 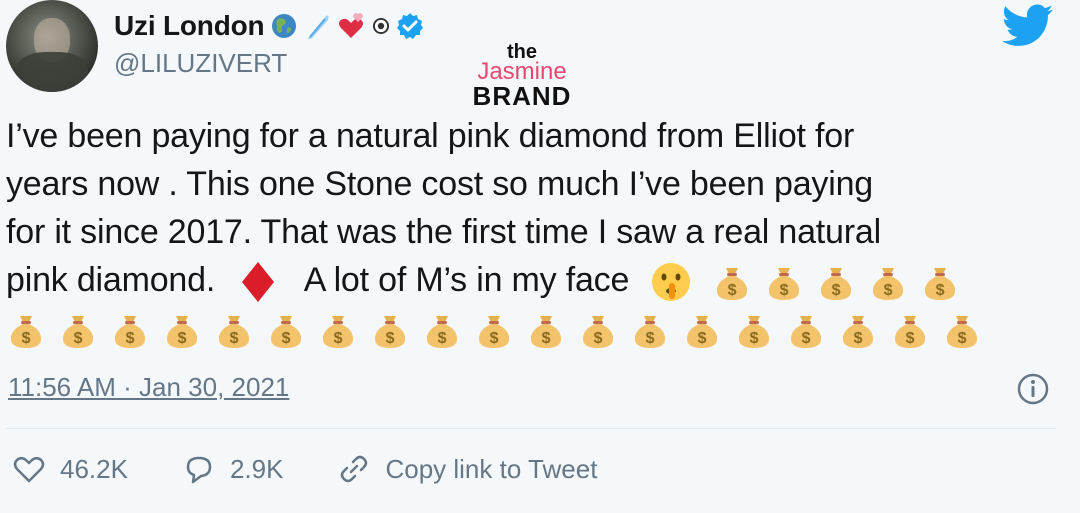 I want to click on copy-link-button: Copy link to Tweet, so click(x=467, y=469).